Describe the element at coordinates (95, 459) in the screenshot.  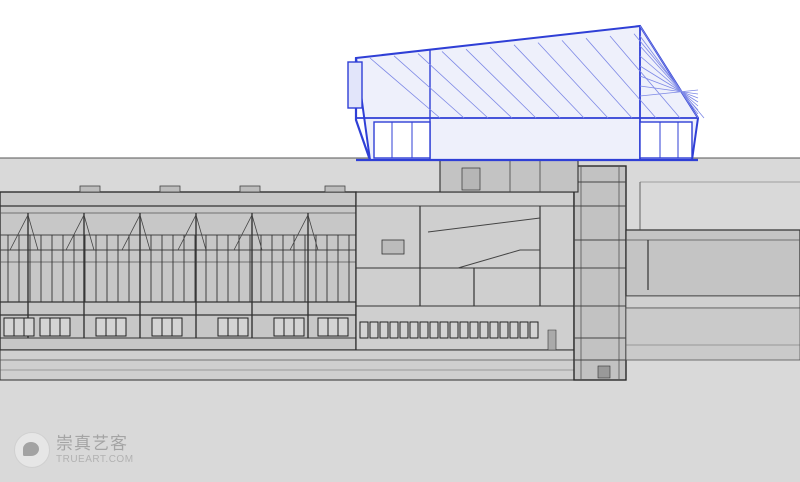
I see `watermark-name-en: TRUEART.COM` at that location.